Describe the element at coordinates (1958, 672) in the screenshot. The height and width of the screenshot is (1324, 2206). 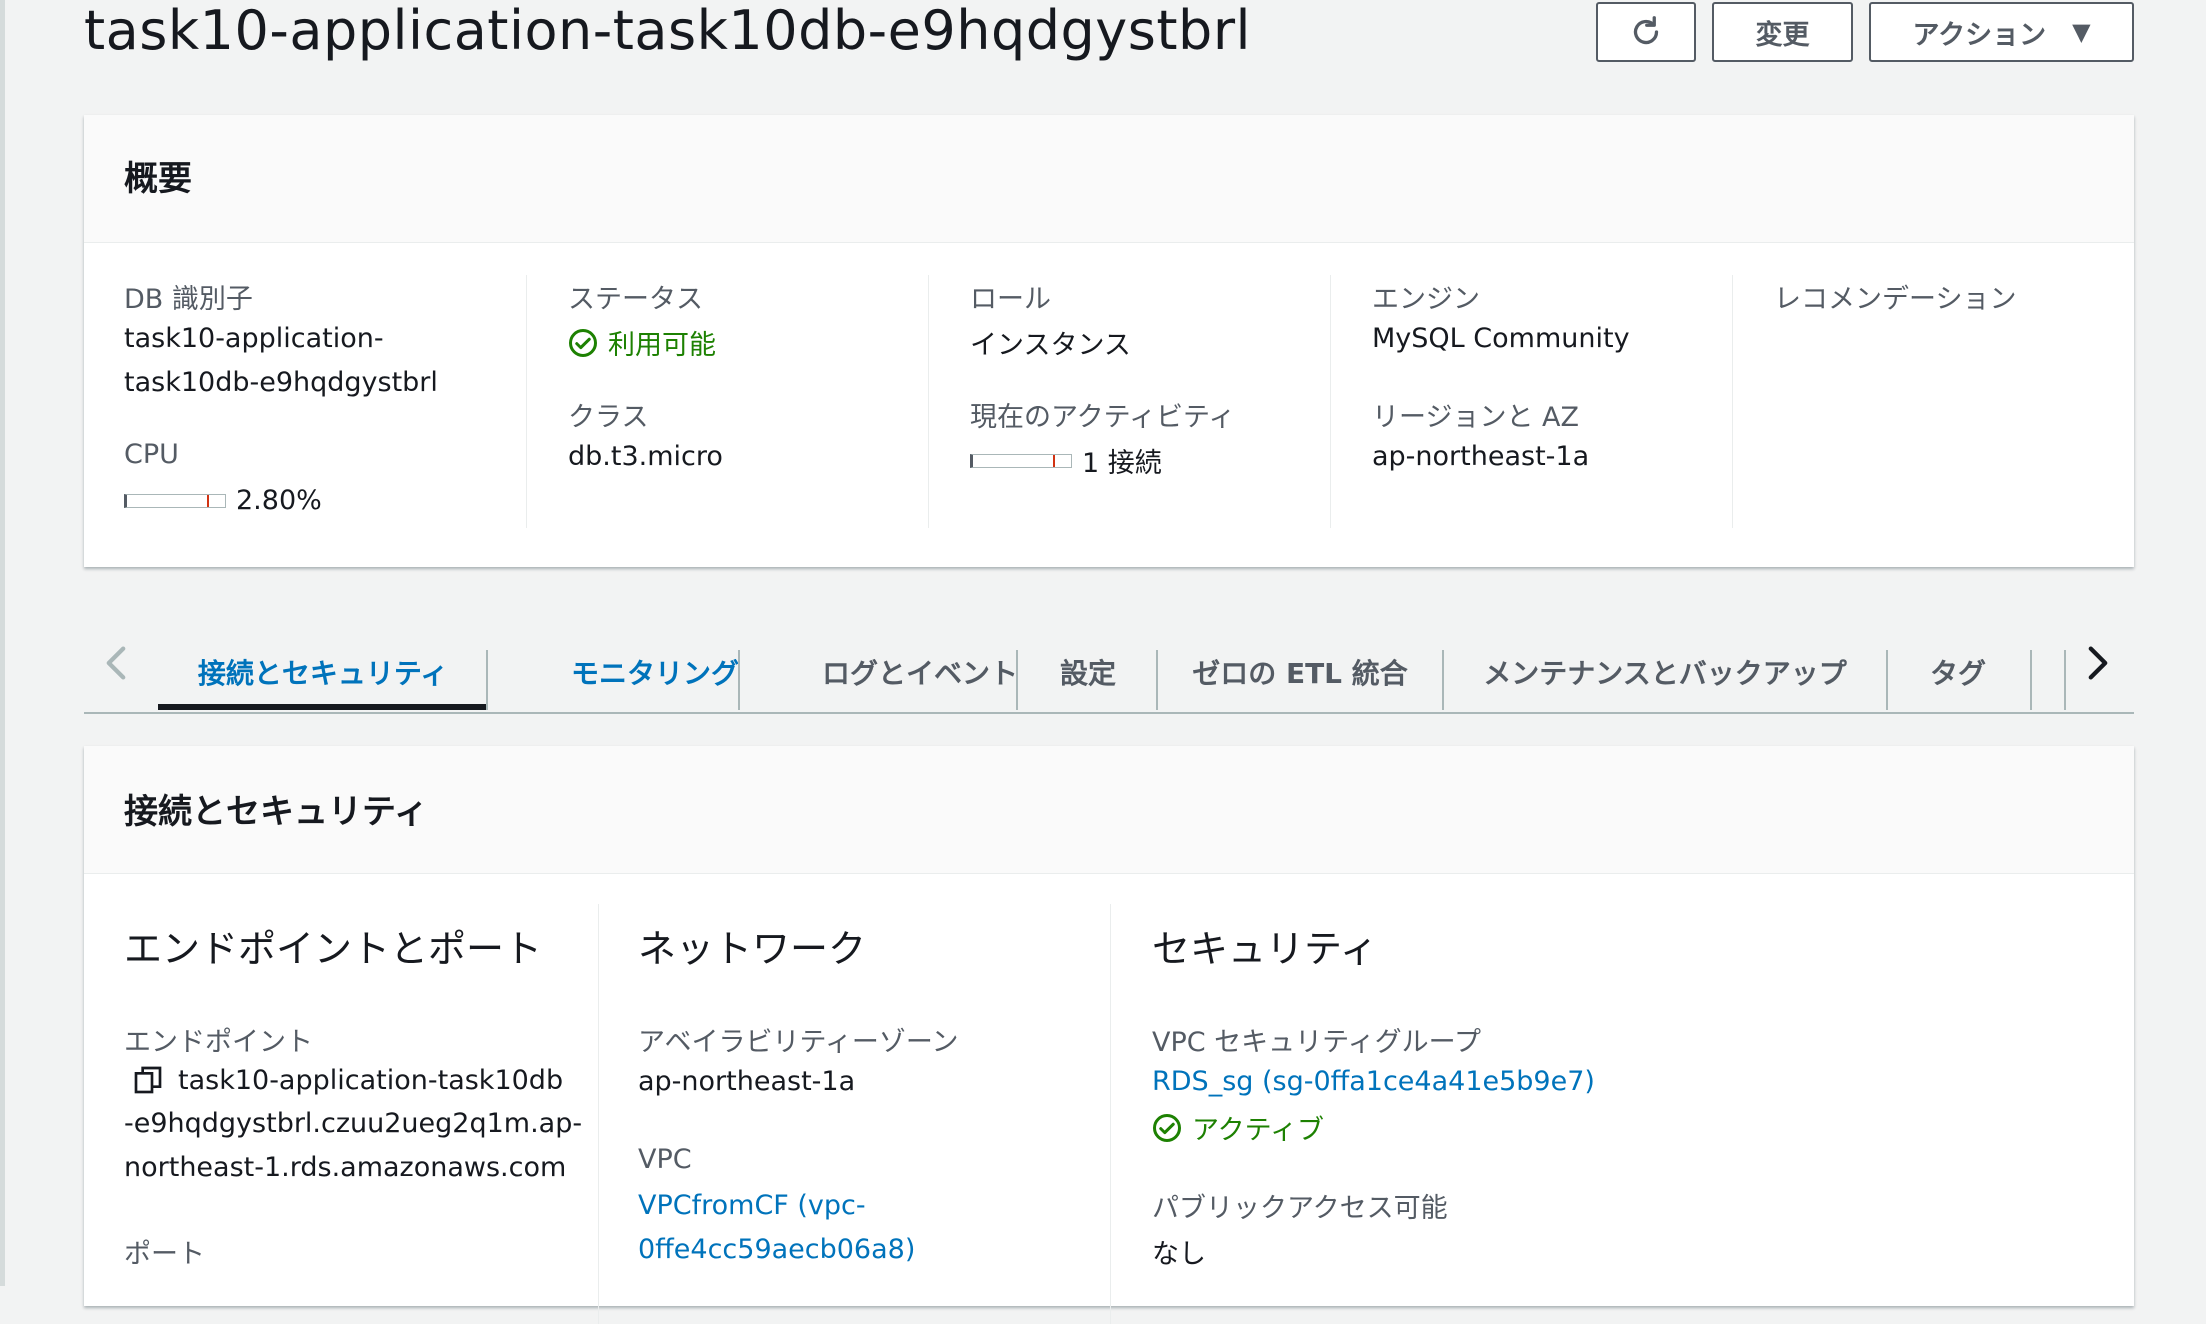
I see `tab-tags: タグ` at that location.